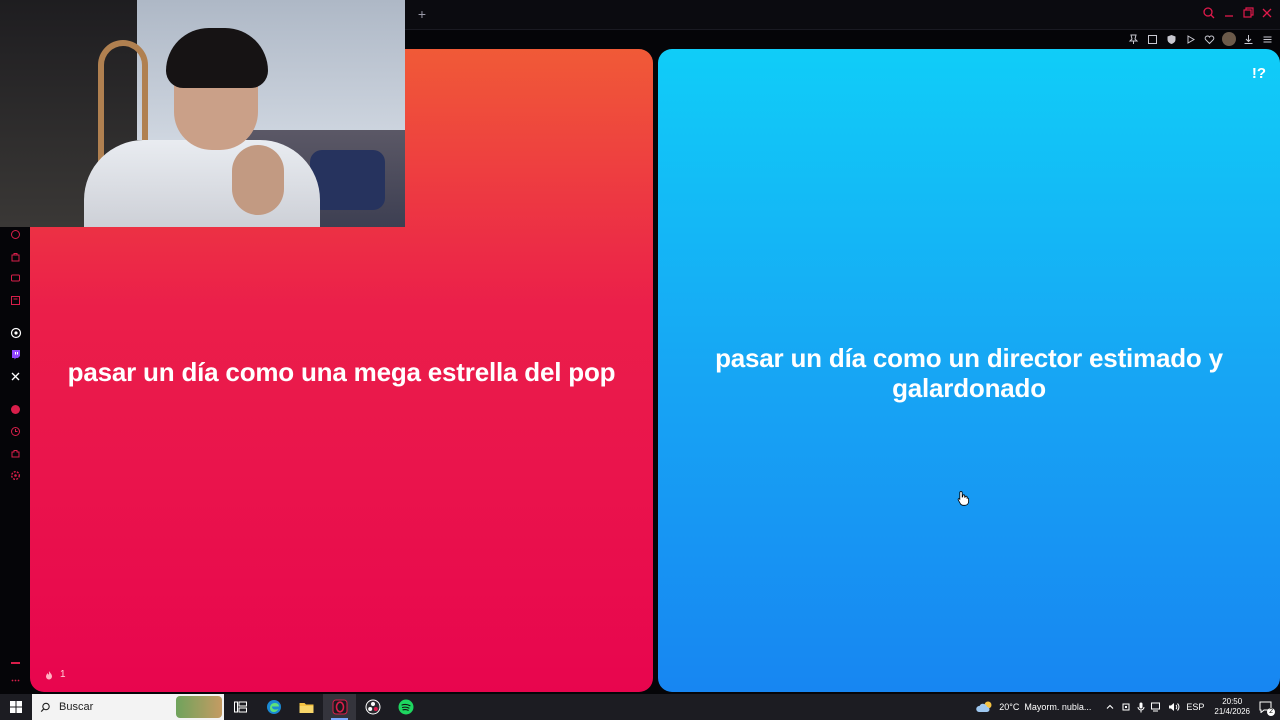 The height and width of the screenshot is (720, 1280). I want to click on input-language: ESP, so click(1195, 707).